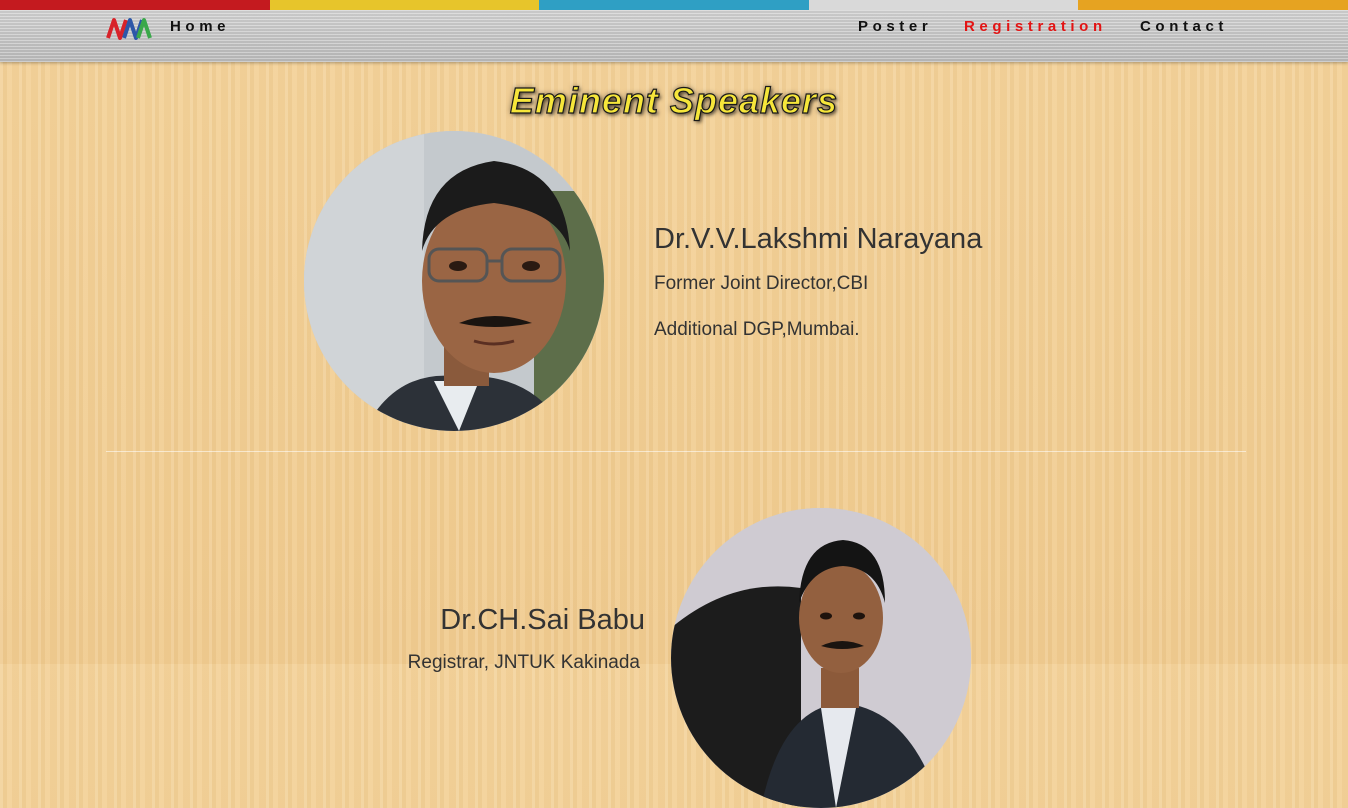 The width and height of the screenshot is (1348, 808). What do you see at coordinates (761, 283) in the screenshot?
I see `speaker-detail: Former Joint Director,CBI` at bounding box center [761, 283].